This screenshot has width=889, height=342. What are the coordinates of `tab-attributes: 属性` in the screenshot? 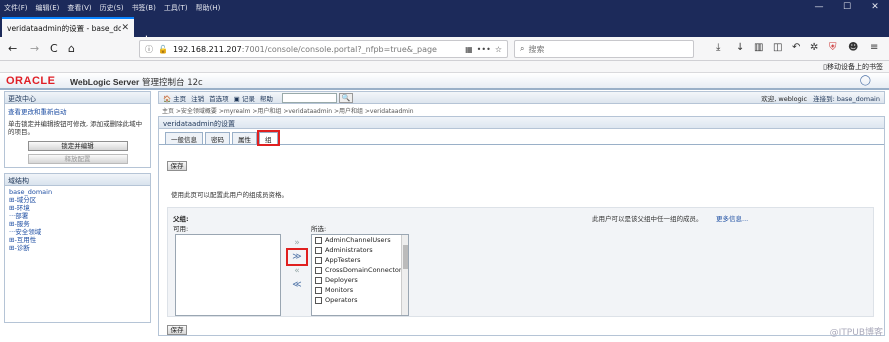 It's located at (244, 138).